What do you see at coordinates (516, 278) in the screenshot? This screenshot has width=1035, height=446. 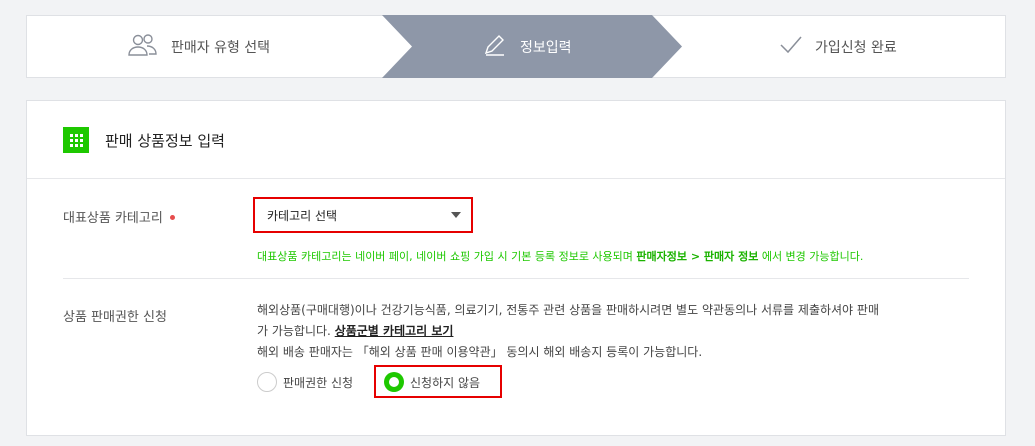 I see `row-divider` at bounding box center [516, 278].